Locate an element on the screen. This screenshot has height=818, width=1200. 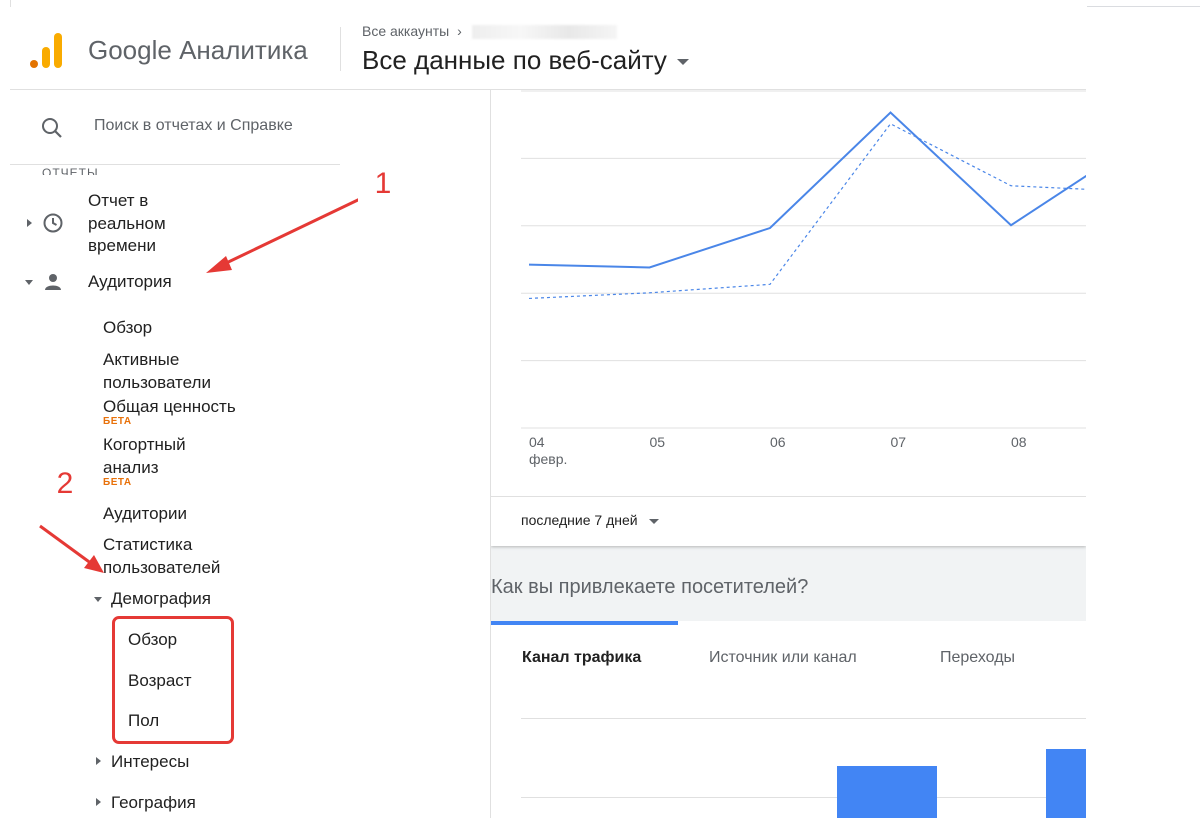
card-divider is located at coordinates (788, 496).